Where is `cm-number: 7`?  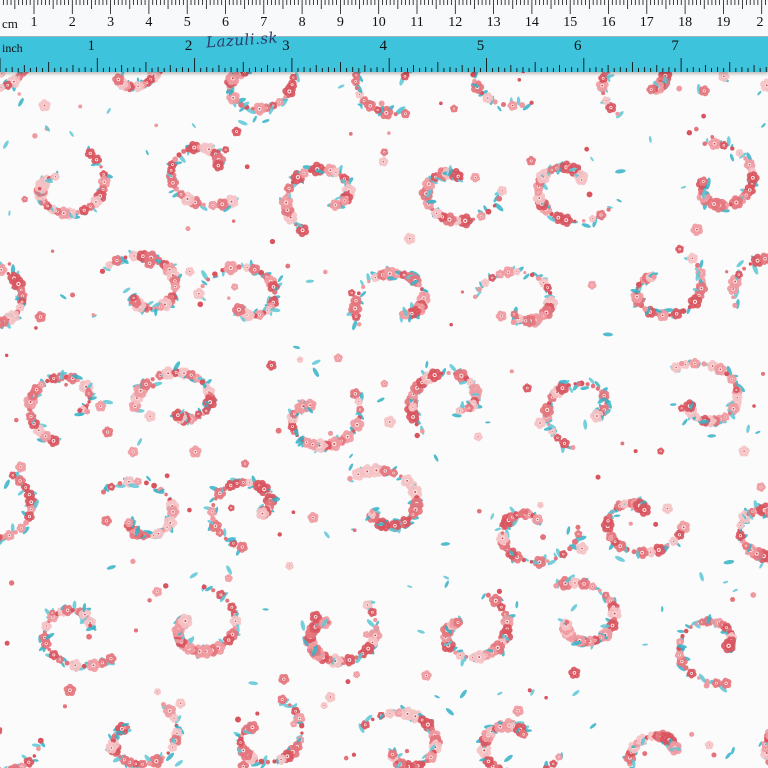 cm-number: 7 is located at coordinates (264, 22).